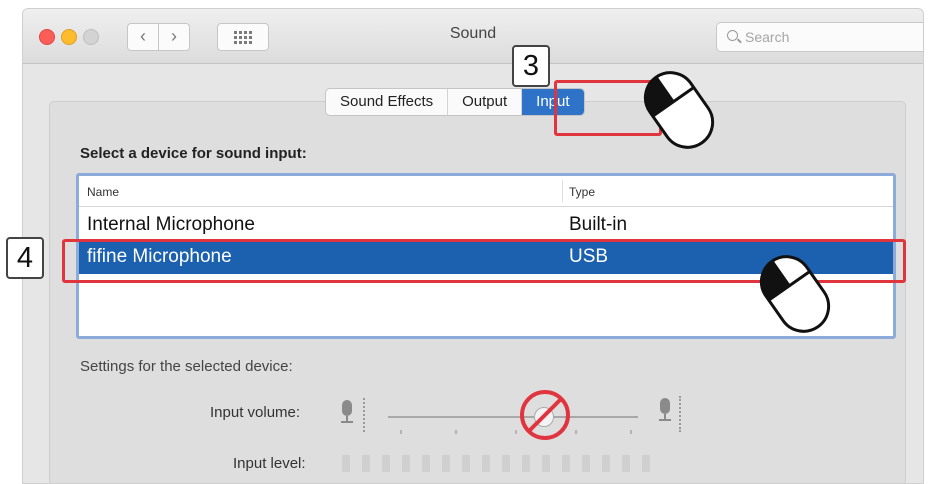  Describe the element at coordinates (513, 417) in the screenshot. I see `input-volume-slider` at that location.